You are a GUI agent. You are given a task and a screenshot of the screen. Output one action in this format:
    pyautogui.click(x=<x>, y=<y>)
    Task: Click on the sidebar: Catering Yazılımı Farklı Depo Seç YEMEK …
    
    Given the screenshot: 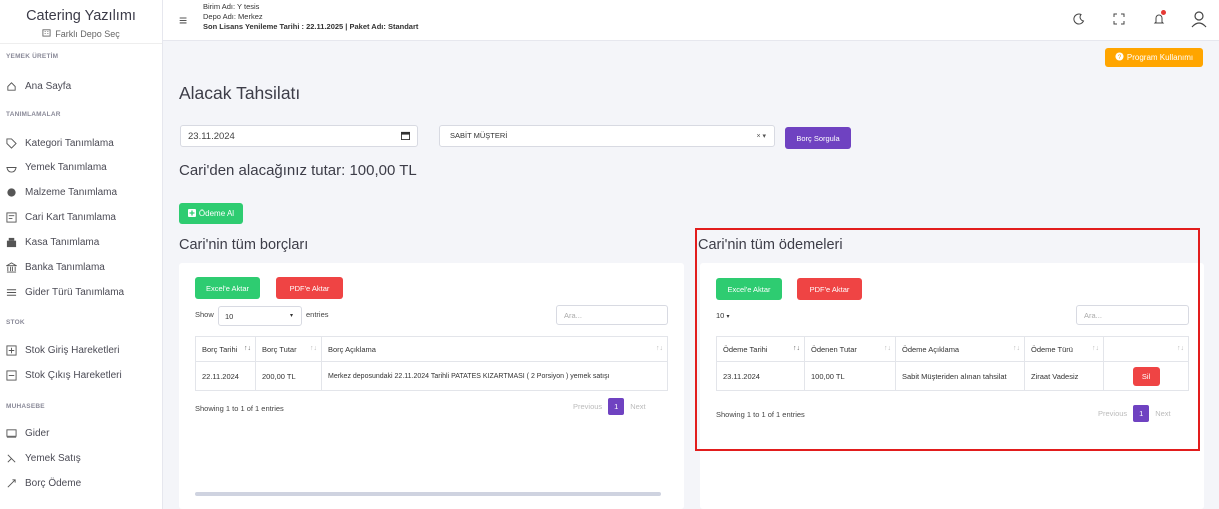 What is the action you would take?
    pyautogui.click(x=81, y=254)
    